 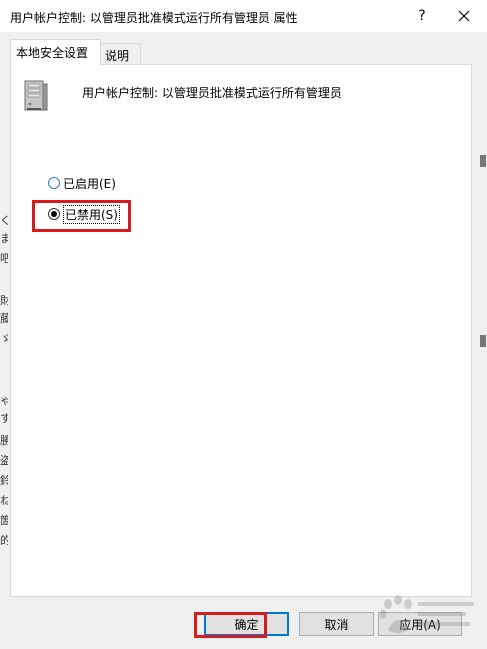 What do you see at coordinates (4, 338) in the screenshot?
I see `background-fragment: ゞ` at bounding box center [4, 338].